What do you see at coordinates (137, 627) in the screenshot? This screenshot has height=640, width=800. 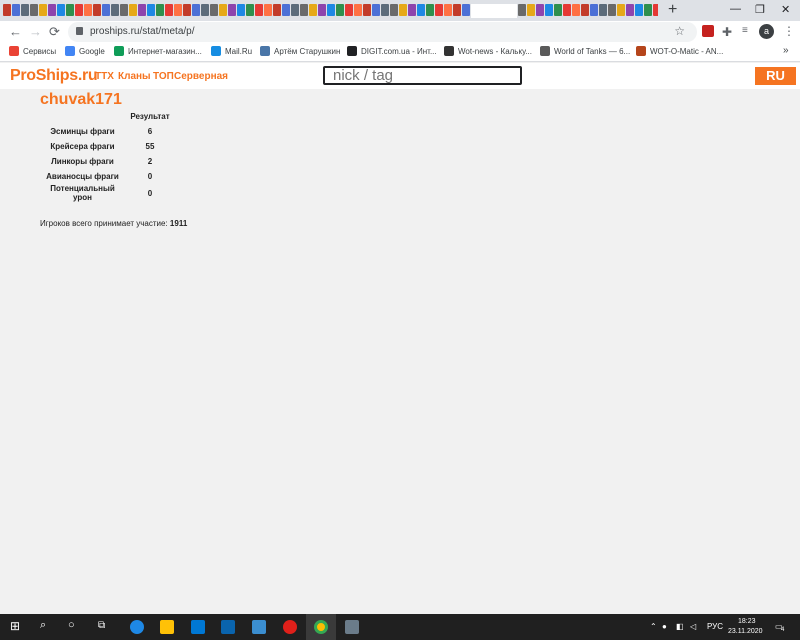 I see `edge-icon` at bounding box center [137, 627].